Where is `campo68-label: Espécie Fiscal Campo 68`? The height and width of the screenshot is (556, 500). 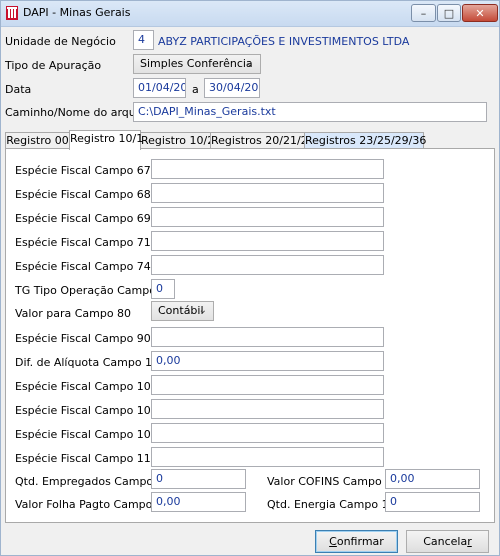 campo68-label: Espécie Fiscal Campo 68 is located at coordinates (83, 194).